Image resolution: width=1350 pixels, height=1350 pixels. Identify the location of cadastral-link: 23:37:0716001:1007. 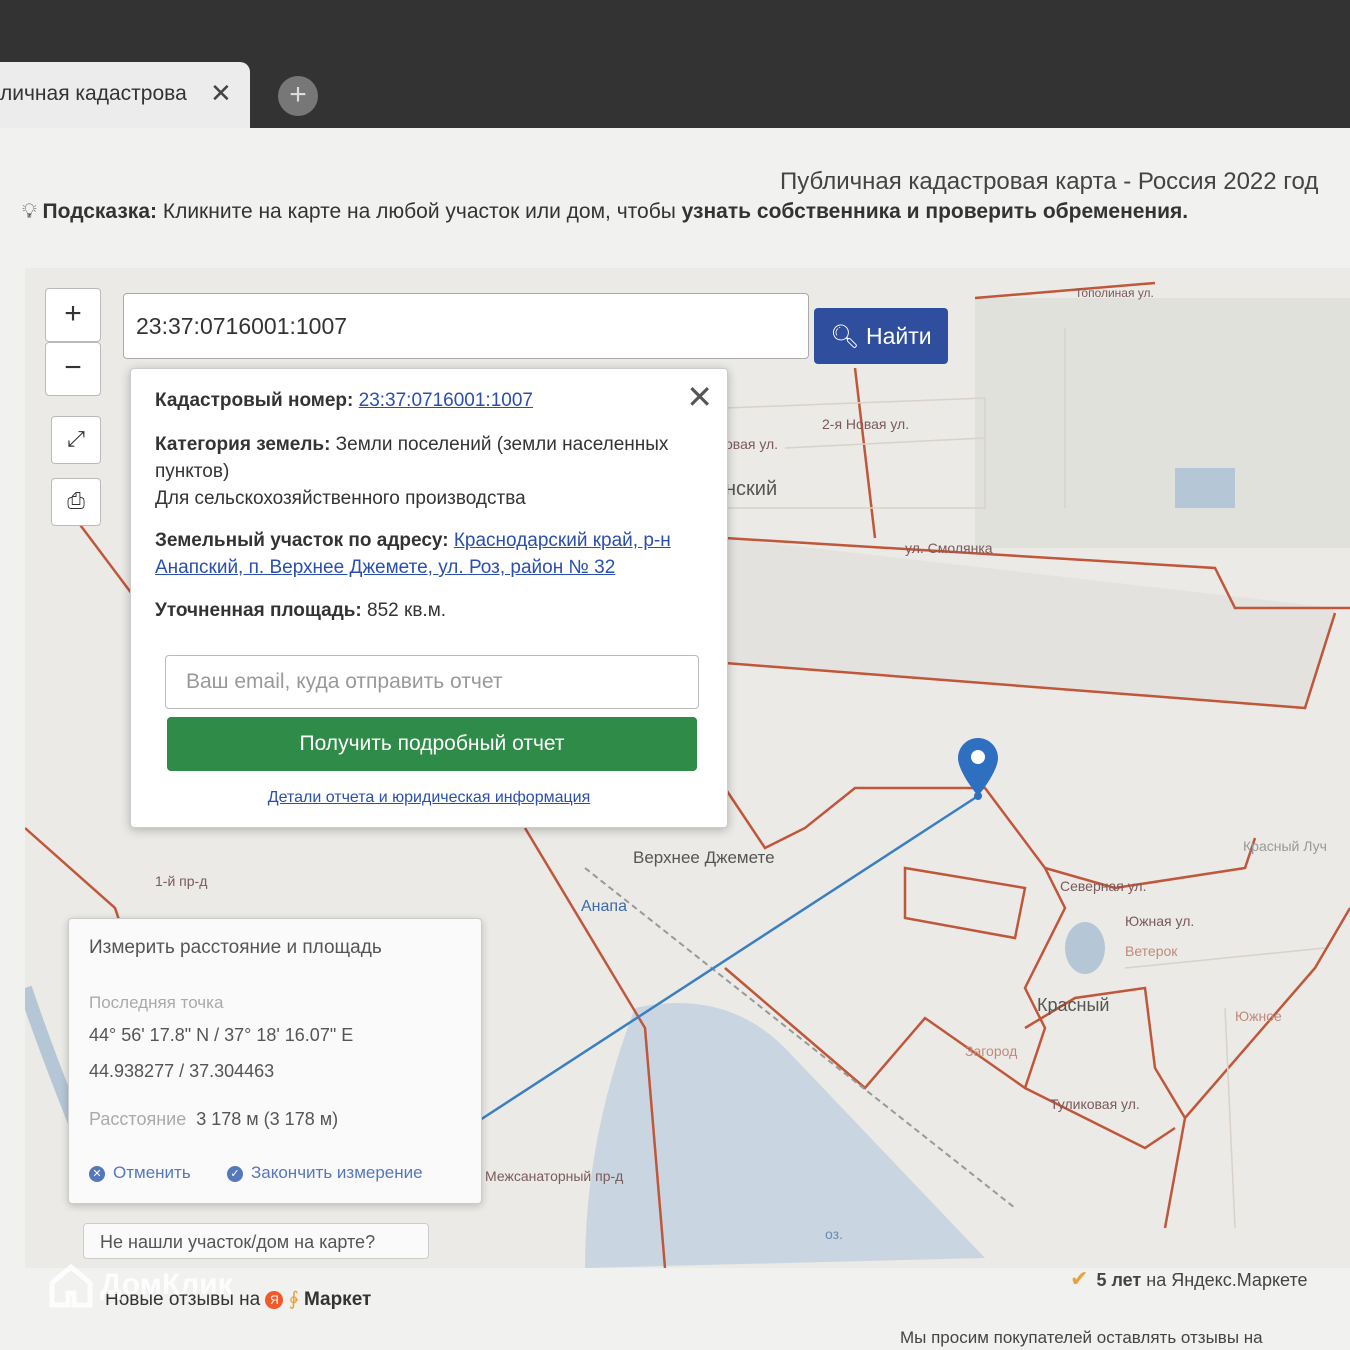
(446, 400).